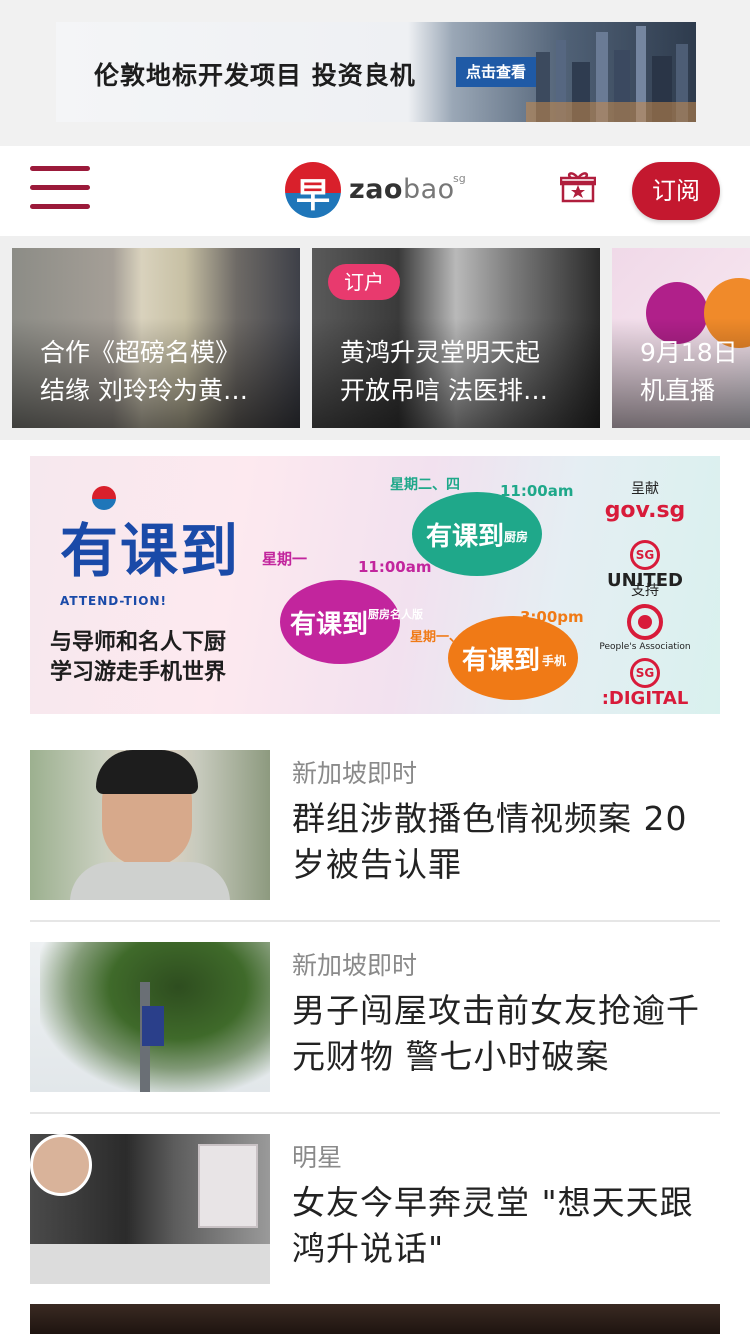  What do you see at coordinates (552, 617) in the screenshot?
I see `blob-3-time: 3:00pm` at bounding box center [552, 617].